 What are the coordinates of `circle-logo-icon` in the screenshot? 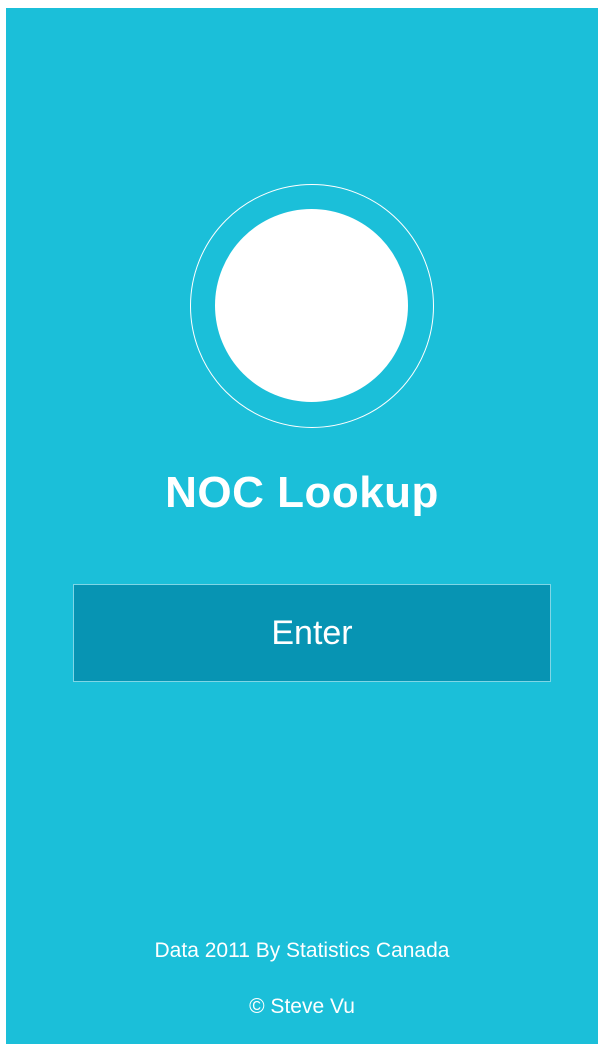 It's located at (312, 306).